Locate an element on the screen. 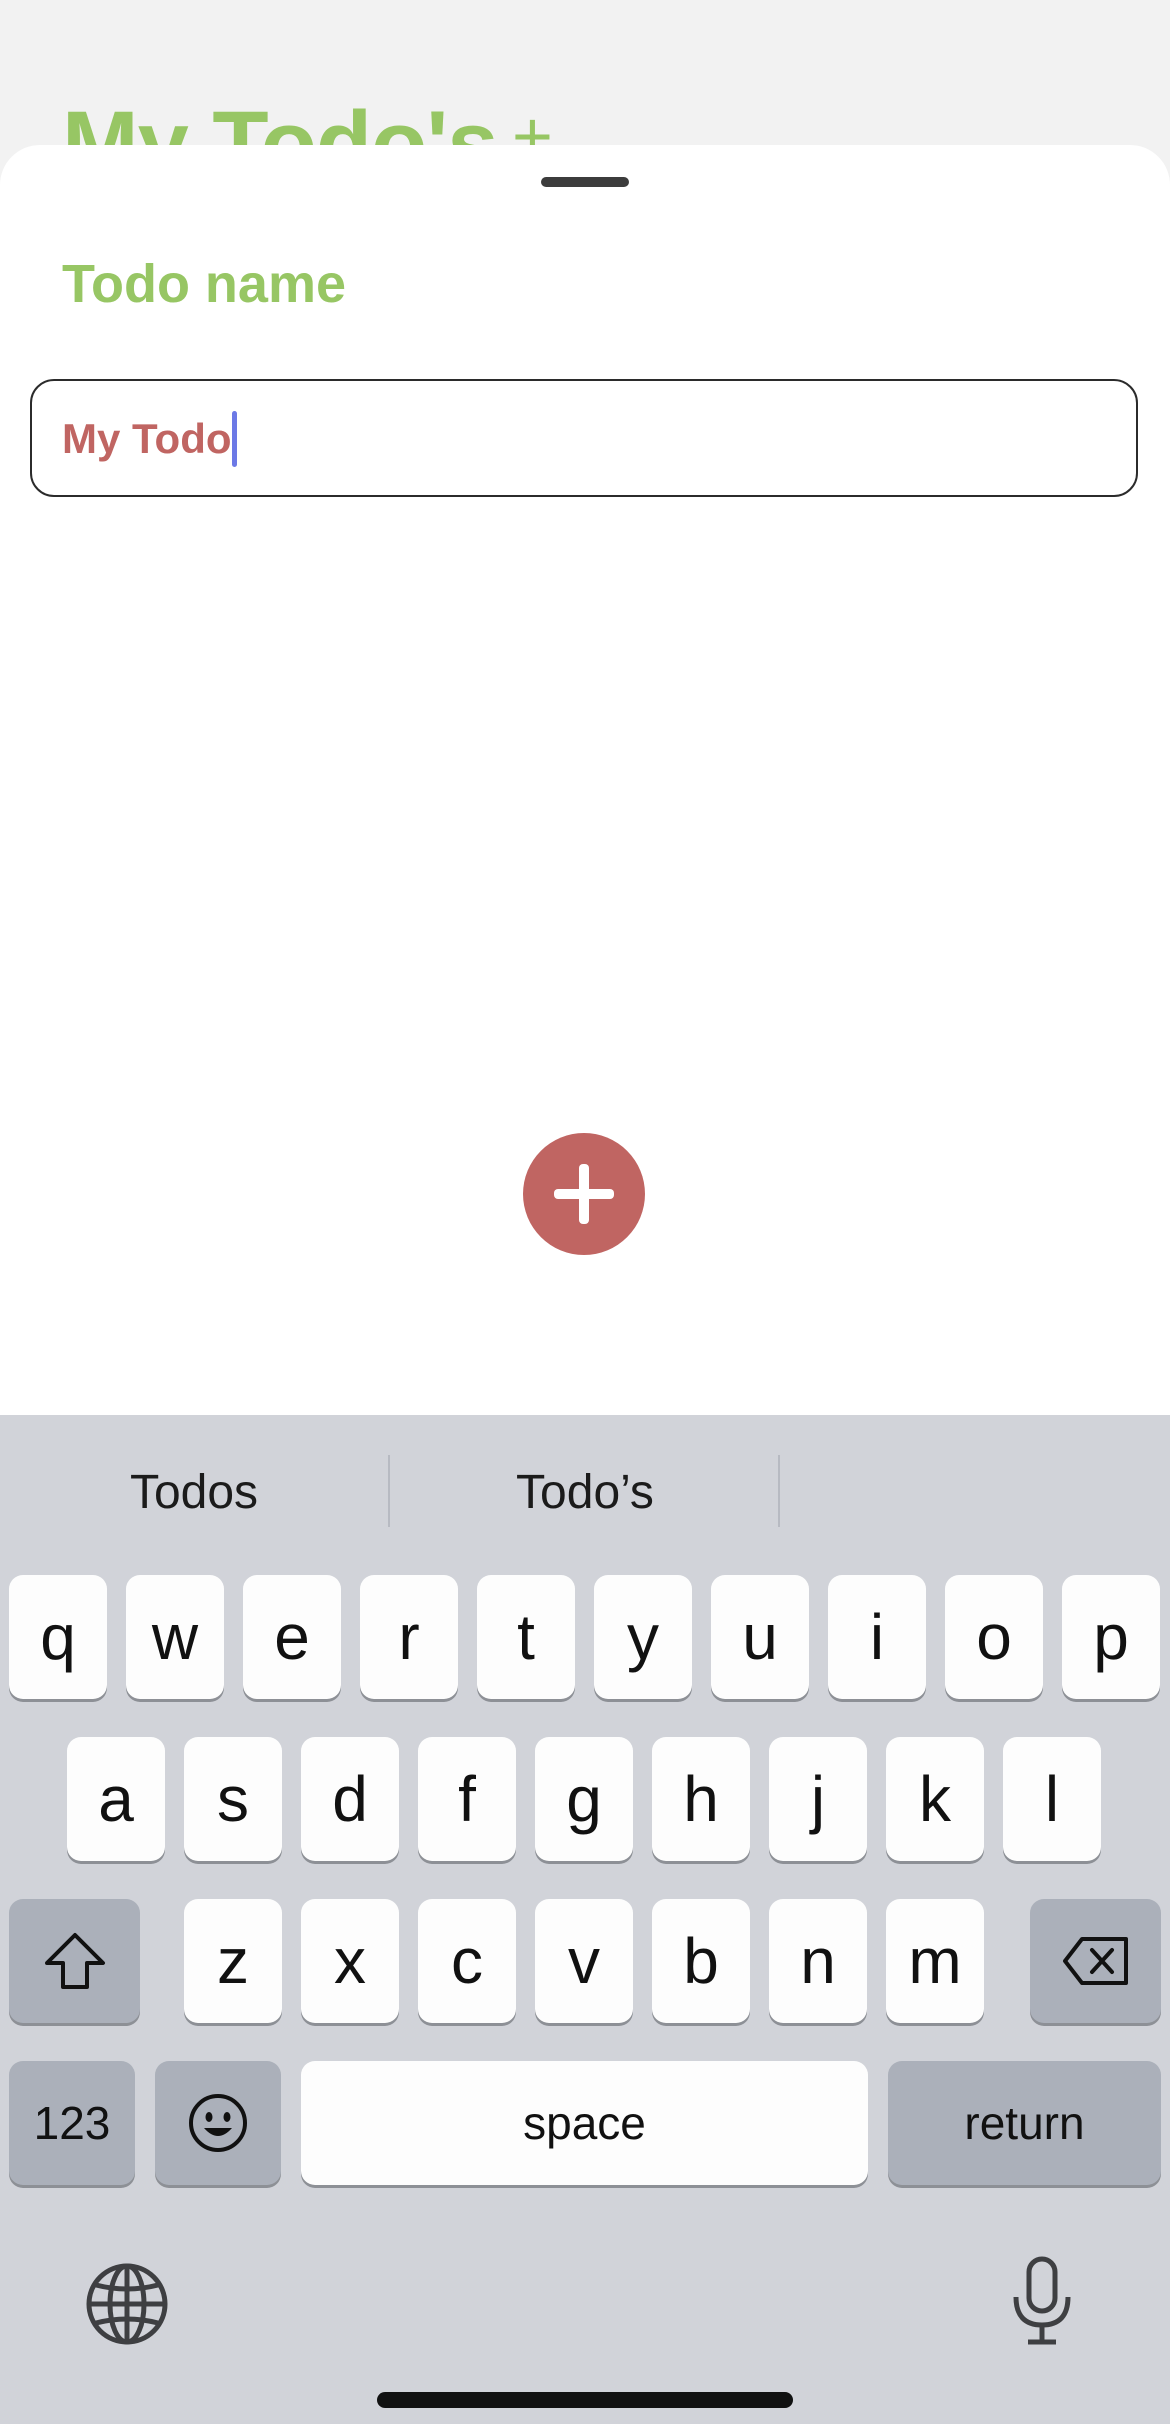 The width and height of the screenshot is (1170, 2424). key-g: g is located at coordinates (584, 1799).